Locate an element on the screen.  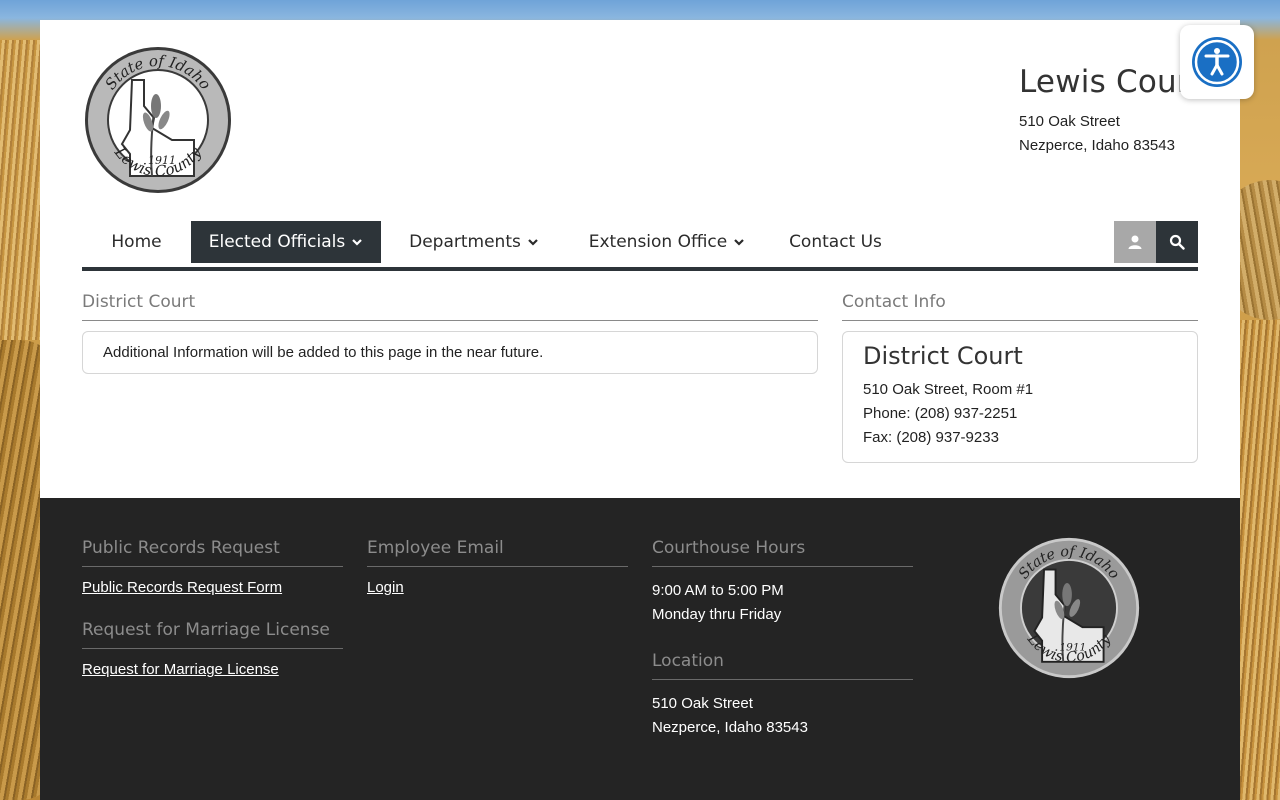
accessibility-icon is located at coordinates (1217, 62).